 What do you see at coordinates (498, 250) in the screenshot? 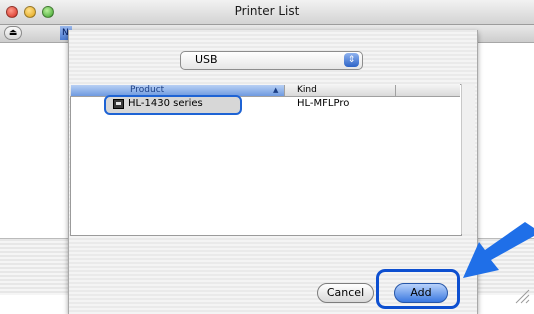
I see `pointer-arrow-icon` at bounding box center [498, 250].